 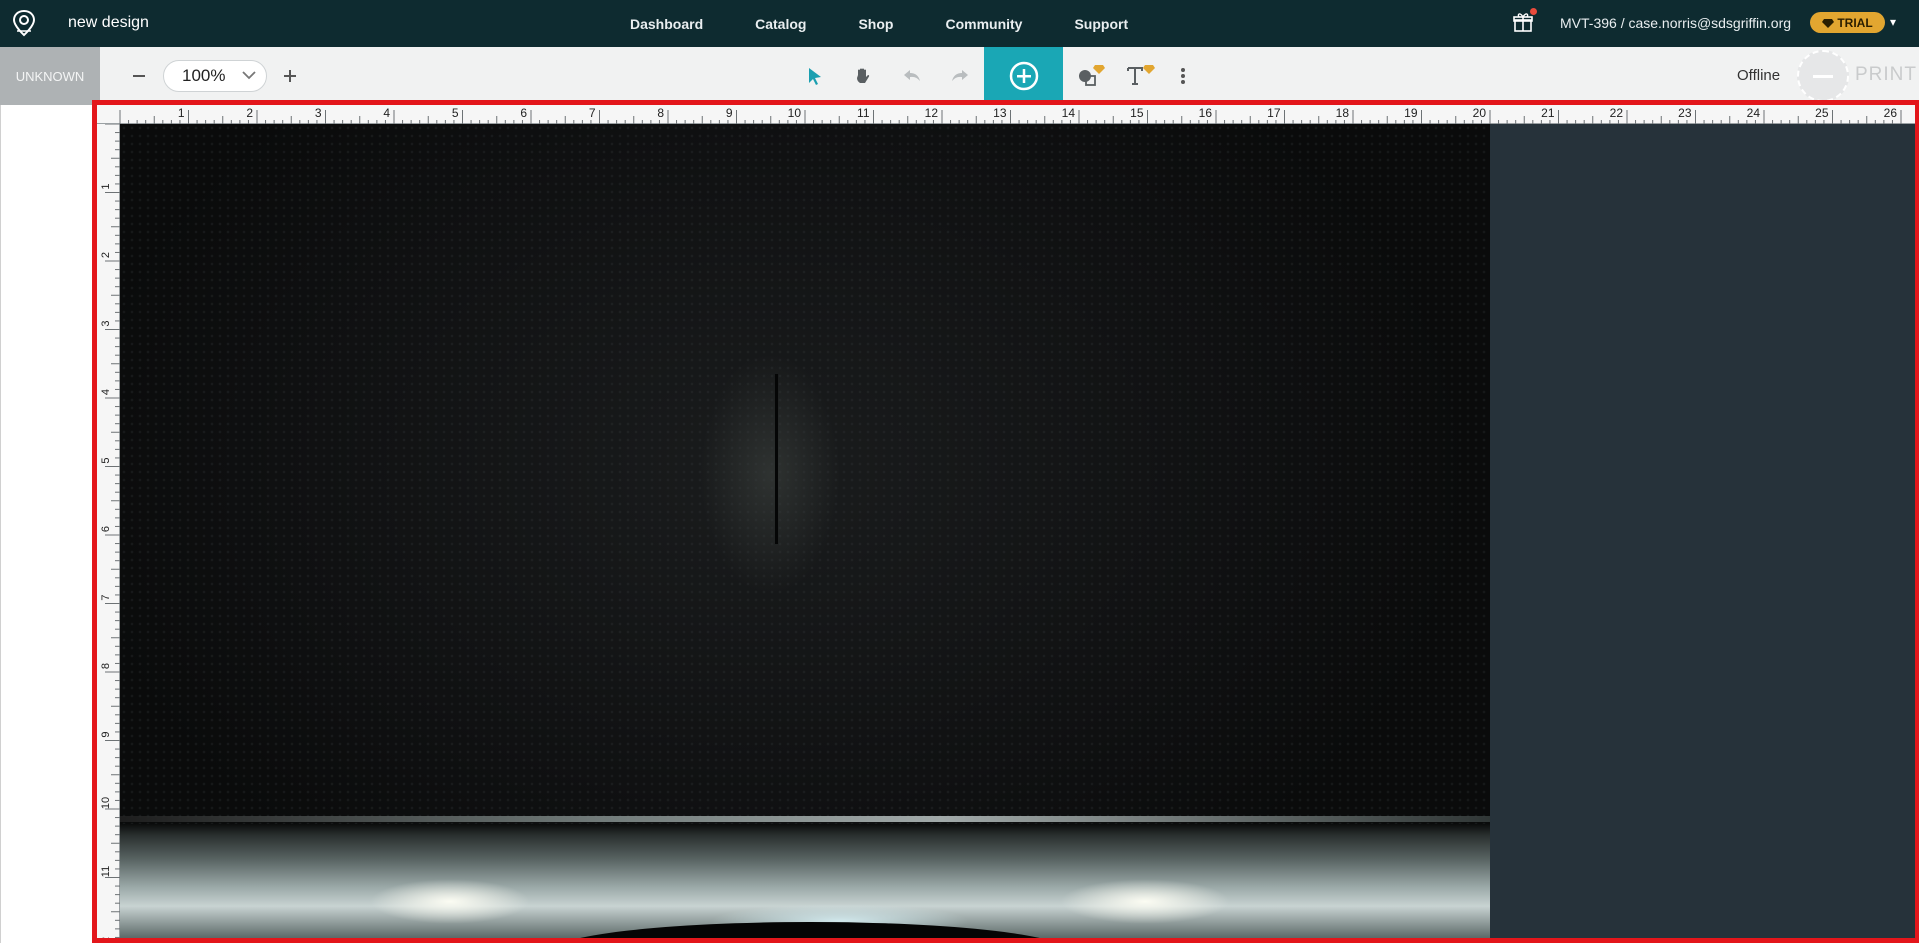 I want to click on light-reflection-left, so click(x=450, y=901).